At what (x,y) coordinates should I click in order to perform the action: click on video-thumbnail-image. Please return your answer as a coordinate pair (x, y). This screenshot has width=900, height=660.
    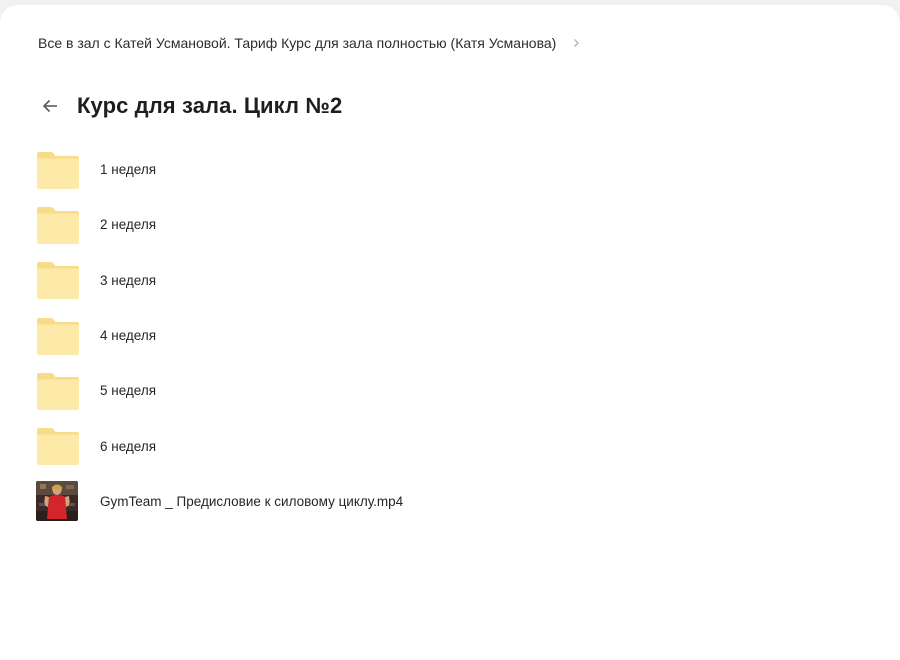
    Looking at the image, I should click on (57, 501).